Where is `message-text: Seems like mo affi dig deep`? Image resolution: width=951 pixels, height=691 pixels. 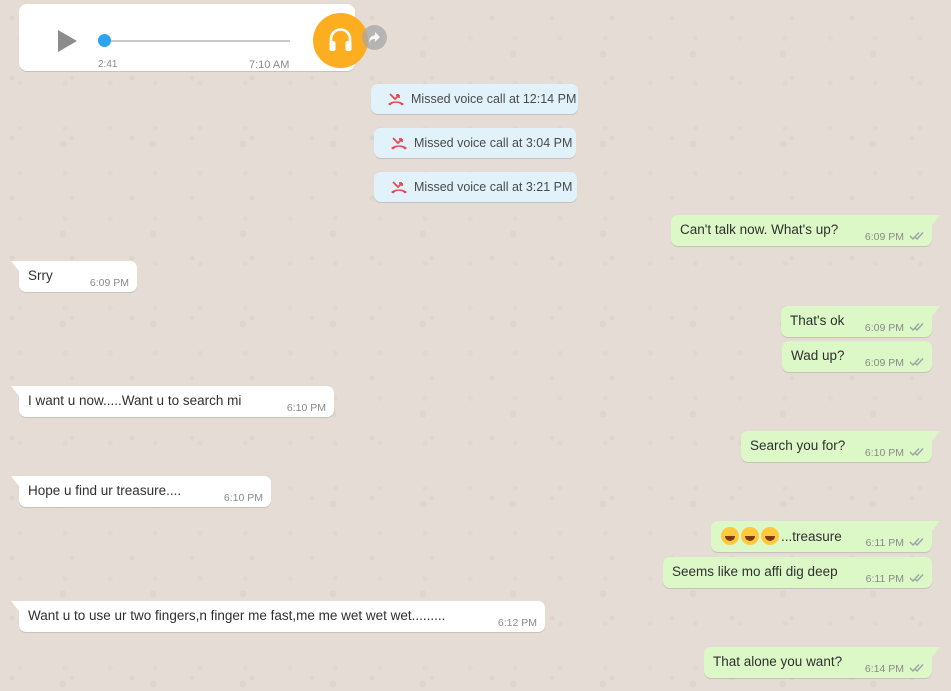
message-text: Seems like mo affi dig deep is located at coordinates (755, 571).